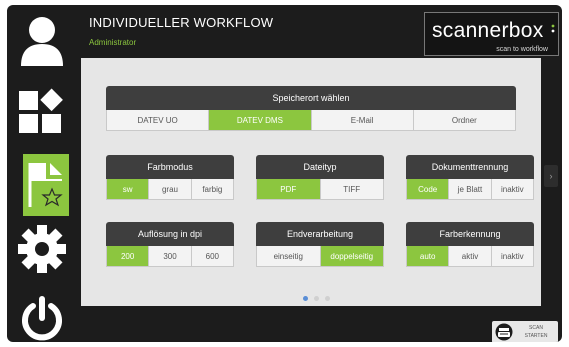 Image resolution: width=569 pixels, height=347 pixels. I want to click on option-datev-dms: DATEV DMS, so click(260, 120).